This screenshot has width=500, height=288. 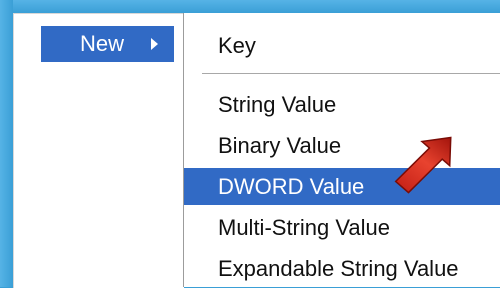 What do you see at coordinates (423, 165) in the screenshot?
I see `red-pointer-arrow-icon` at bounding box center [423, 165].